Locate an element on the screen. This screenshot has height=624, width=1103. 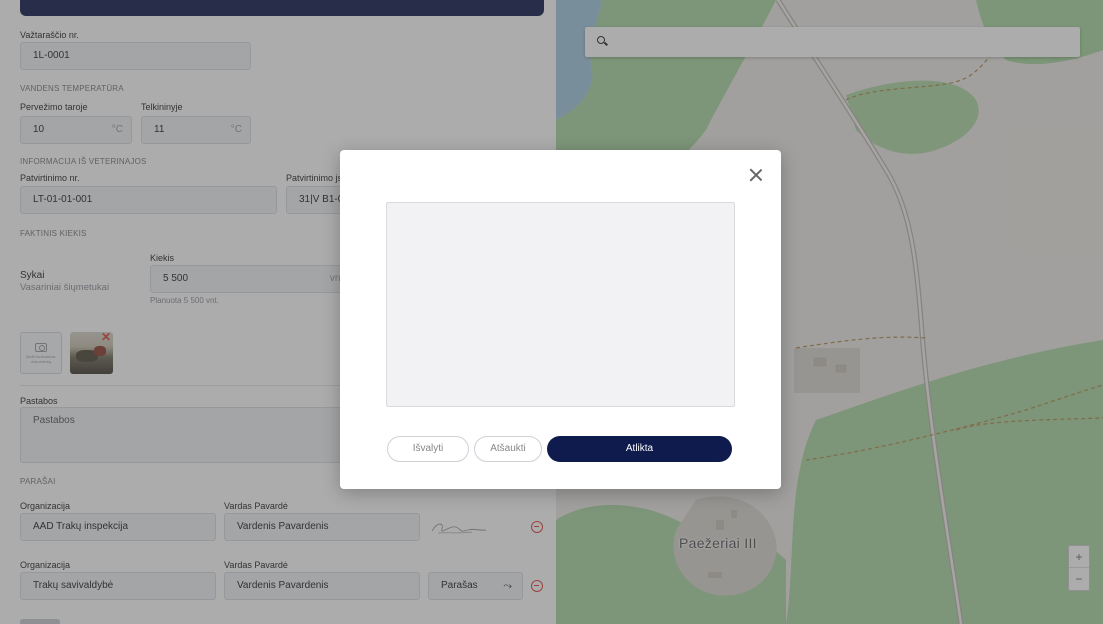
clear-button: Išvalyti is located at coordinates (428, 449).